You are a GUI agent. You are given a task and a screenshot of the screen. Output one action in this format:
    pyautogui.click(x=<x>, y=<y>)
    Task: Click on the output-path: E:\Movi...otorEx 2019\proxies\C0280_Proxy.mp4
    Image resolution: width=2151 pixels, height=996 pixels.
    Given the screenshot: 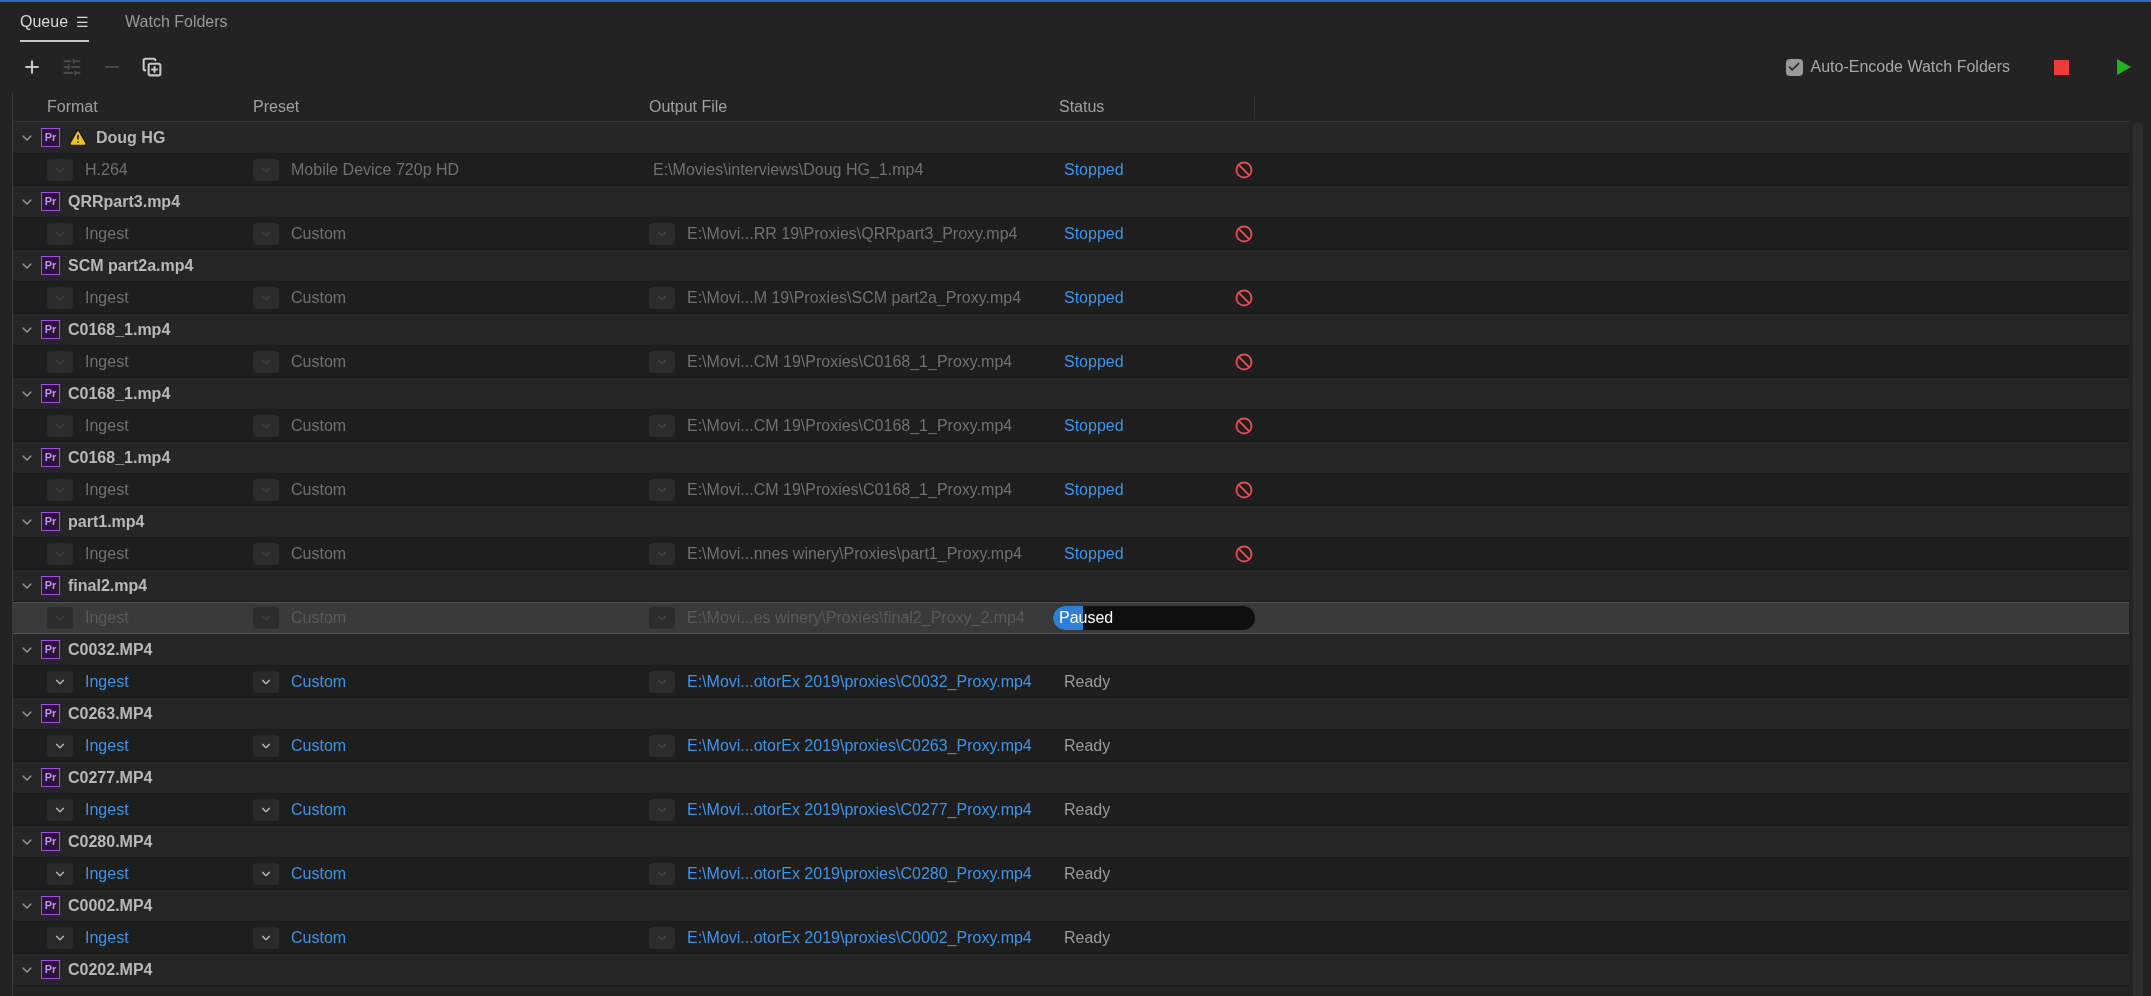 What is the action you would take?
    pyautogui.click(x=859, y=873)
    